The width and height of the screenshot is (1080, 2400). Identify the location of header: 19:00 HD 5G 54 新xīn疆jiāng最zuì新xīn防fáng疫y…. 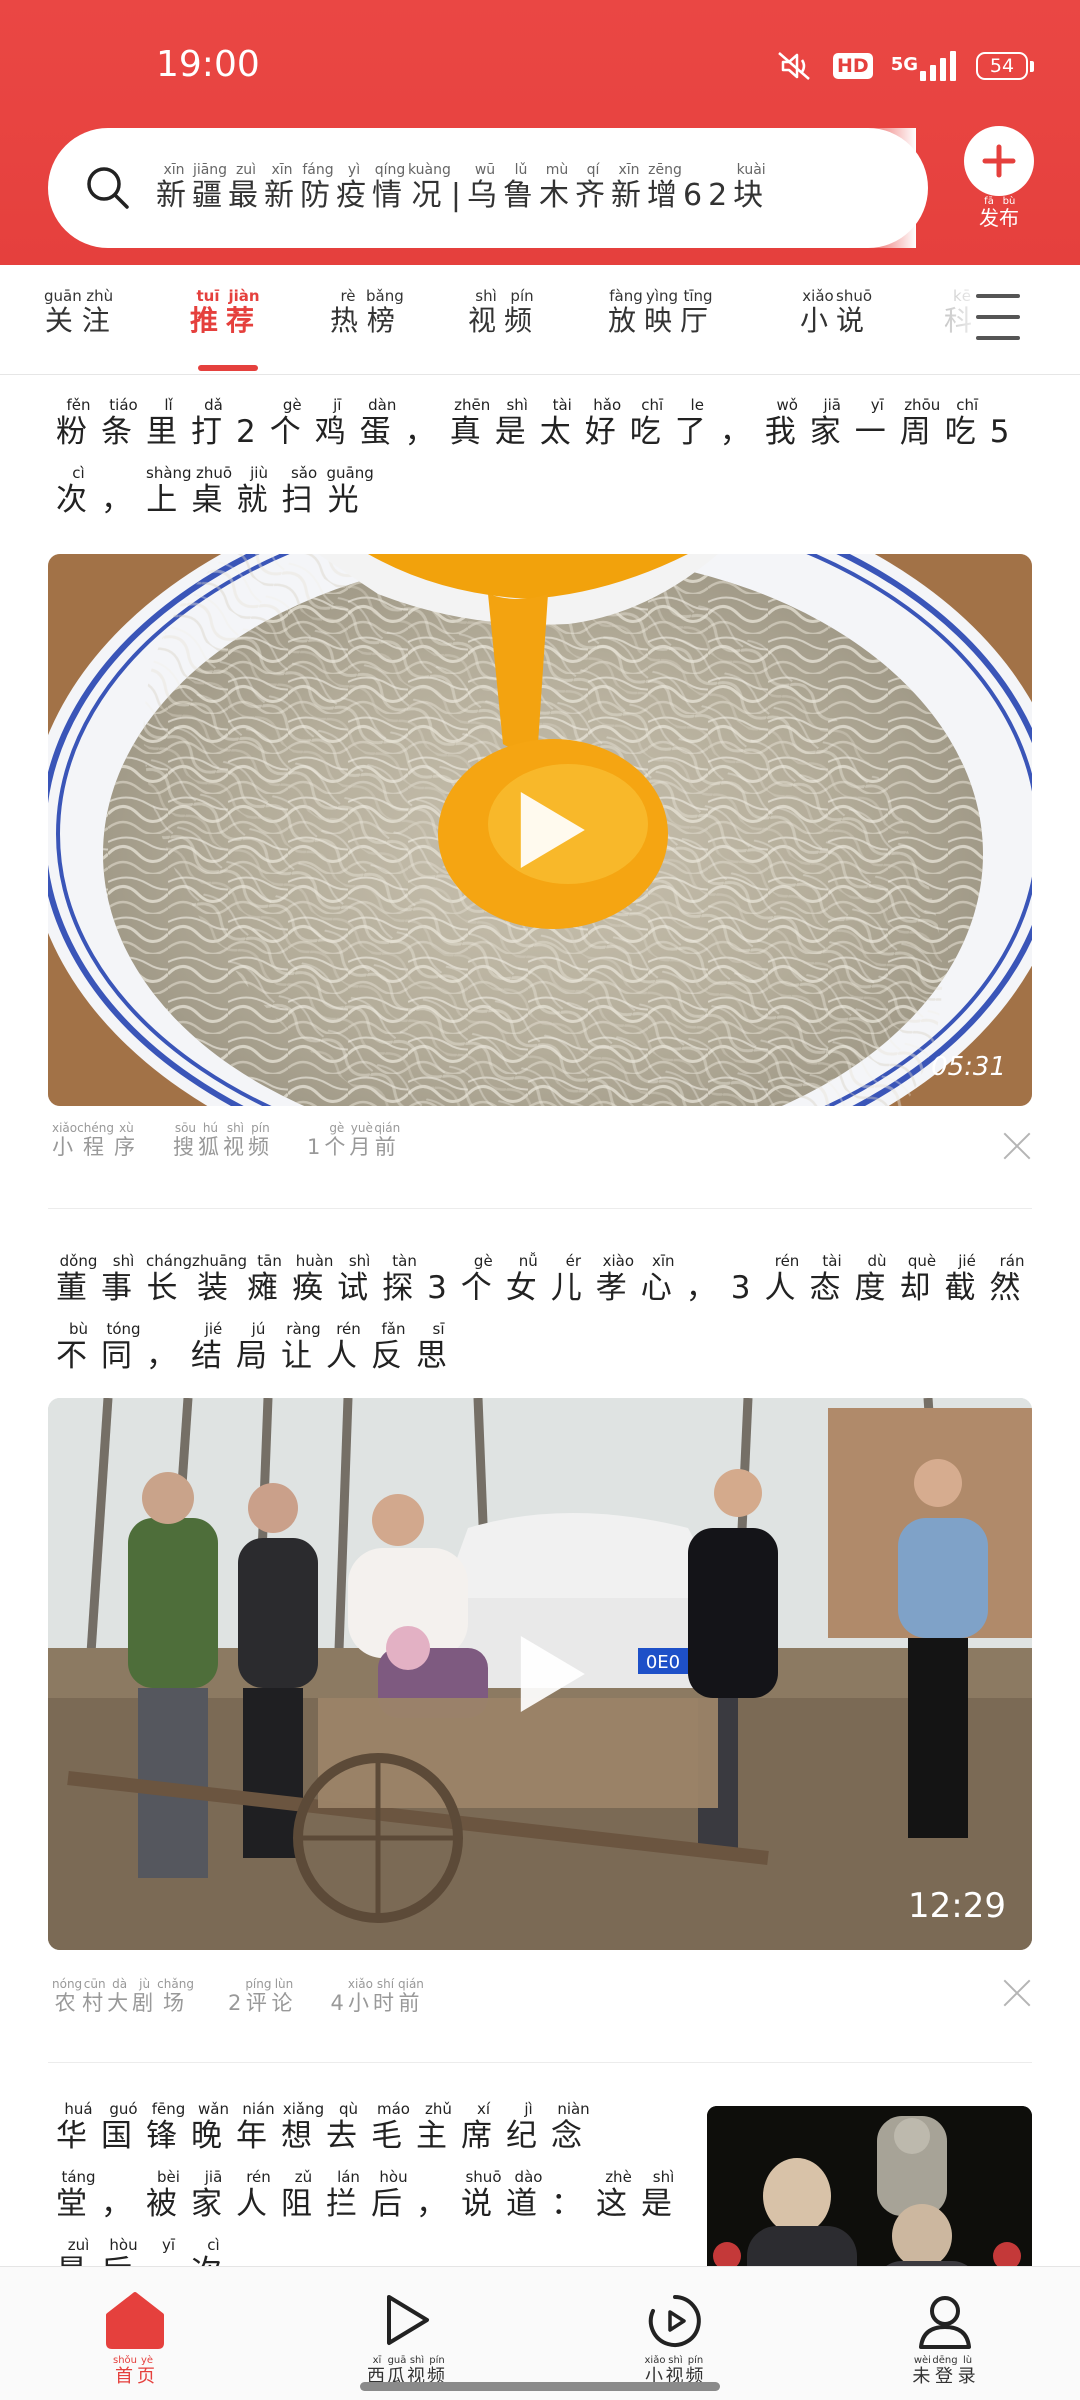
(540, 132).